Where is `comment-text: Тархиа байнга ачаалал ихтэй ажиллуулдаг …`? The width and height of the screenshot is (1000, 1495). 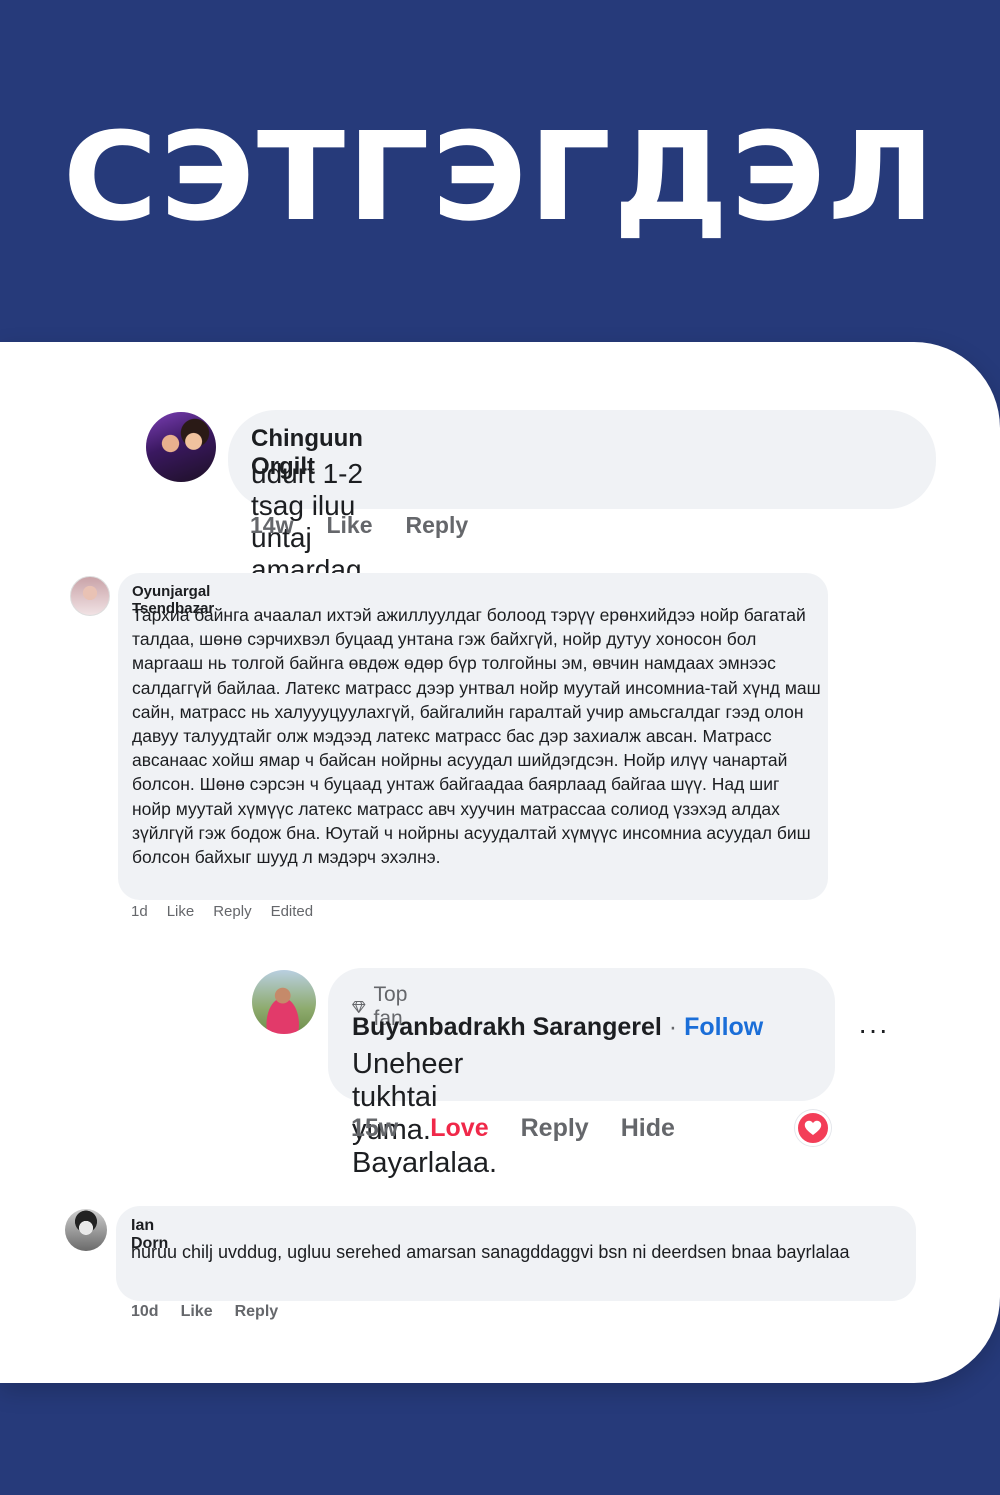 comment-text: Тархиа байнга ачаалал ихтэй ажиллуулдаг … is located at coordinates (476, 736).